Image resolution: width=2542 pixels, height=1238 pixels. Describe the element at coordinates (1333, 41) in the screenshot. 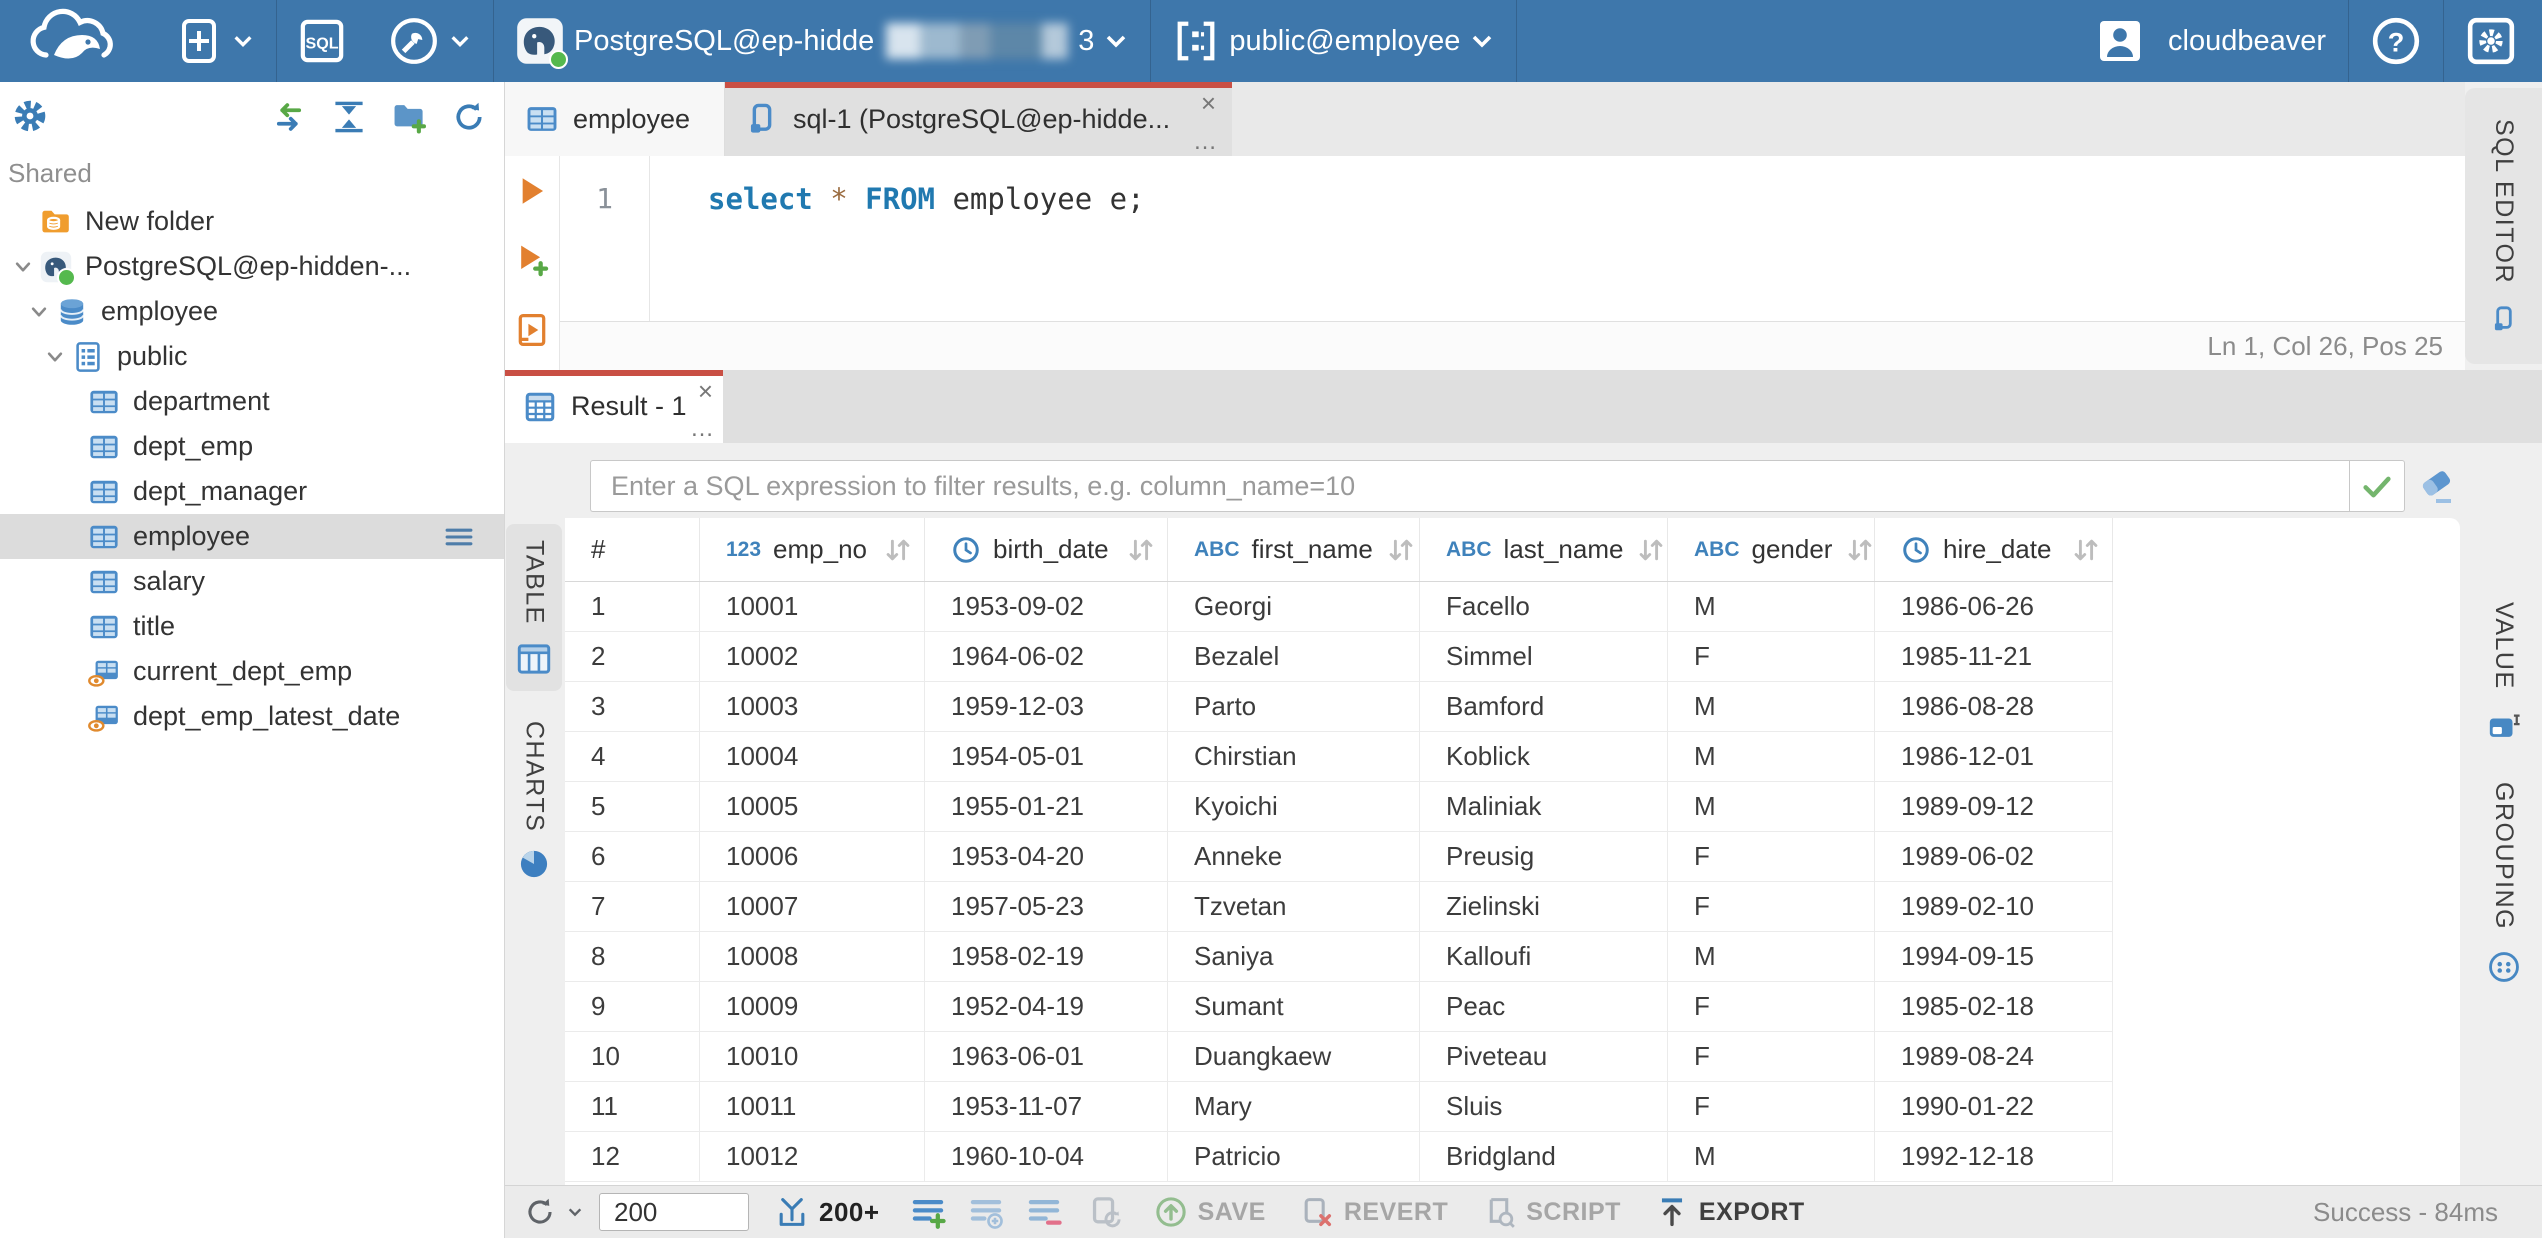

I see `schema-selector: public@employee` at that location.